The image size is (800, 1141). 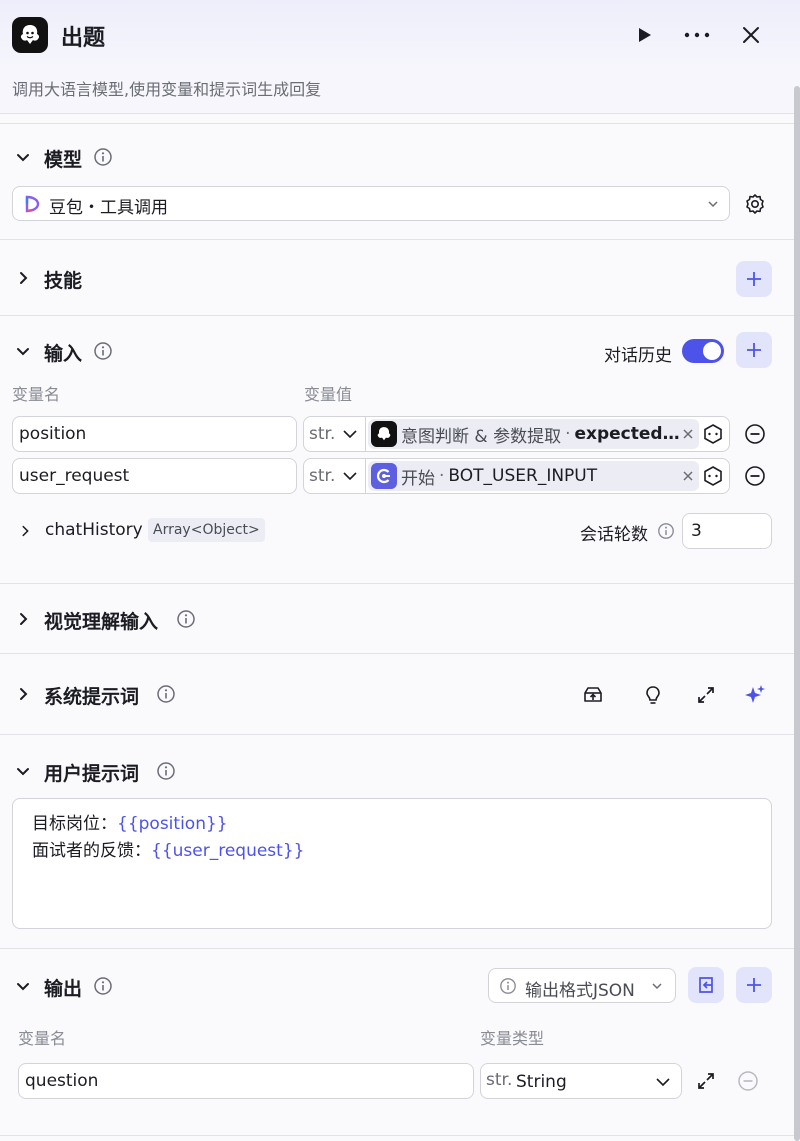 What do you see at coordinates (42, 1038) in the screenshot?
I see `output-col-name-header: 变量名` at bounding box center [42, 1038].